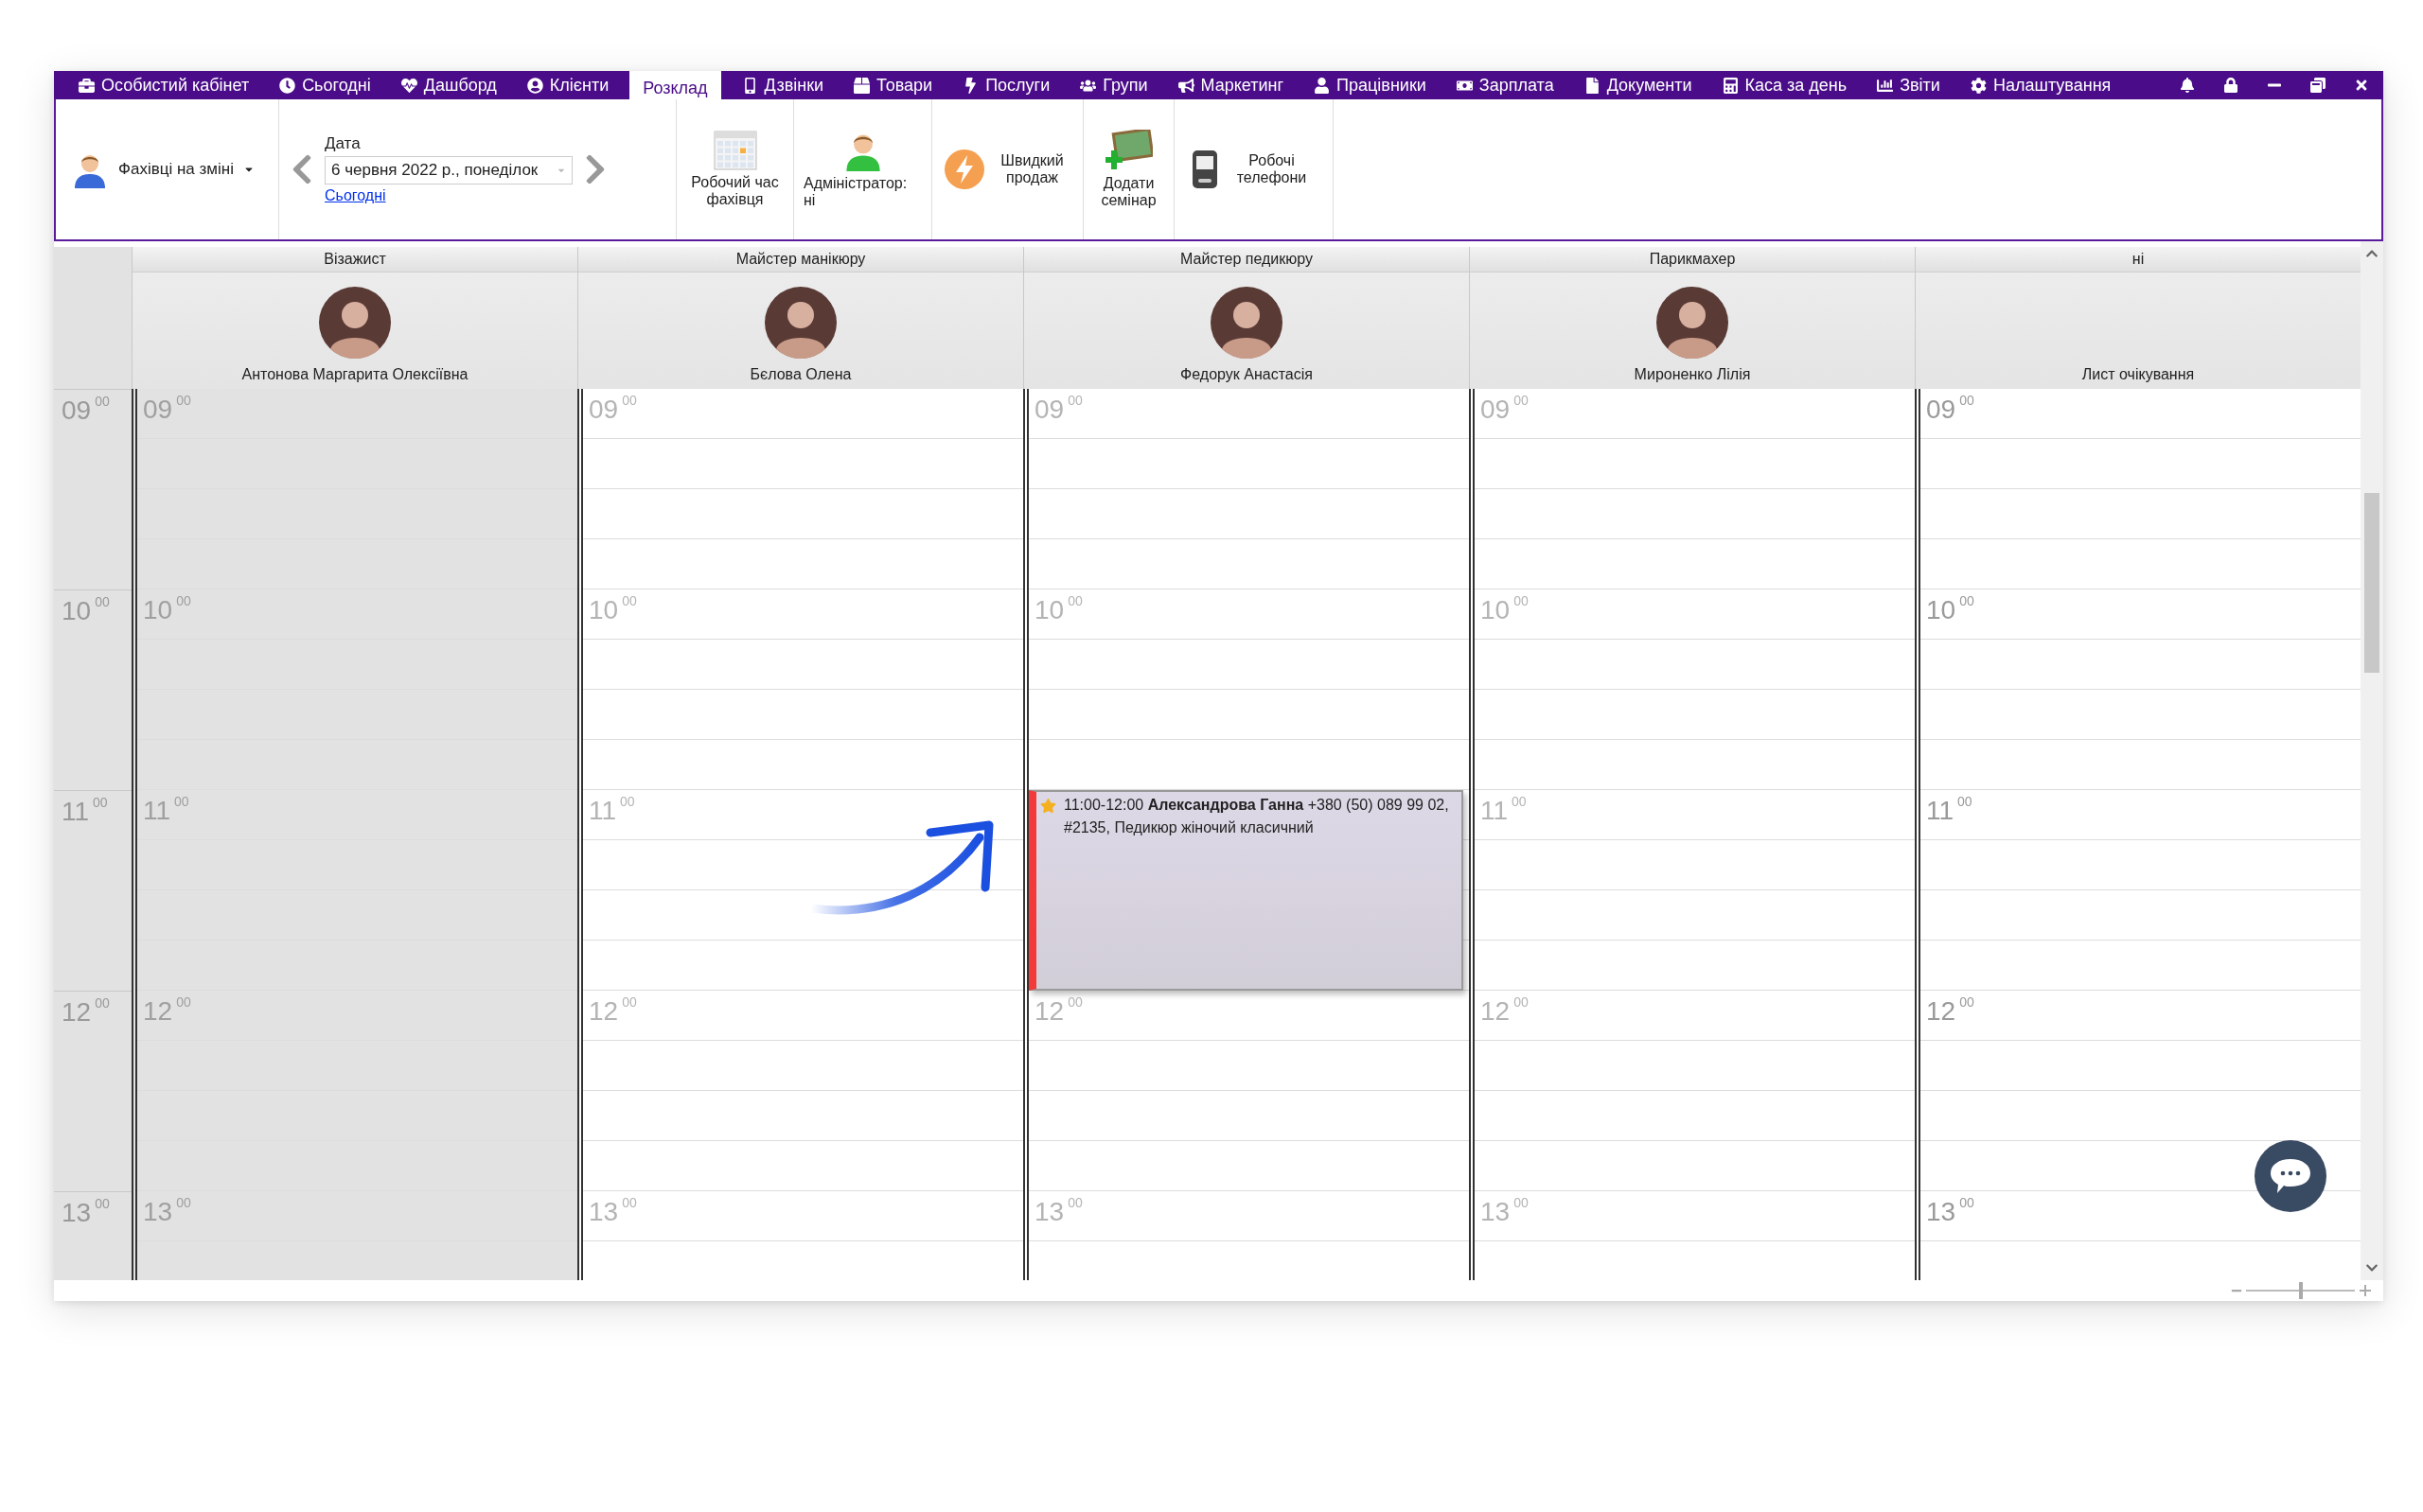 The image size is (2423, 1512). What do you see at coordinates (863, 169) in the screenshot?
I see `toolbar-button: Адміністратор: ні` at bounding box center [863, 169].